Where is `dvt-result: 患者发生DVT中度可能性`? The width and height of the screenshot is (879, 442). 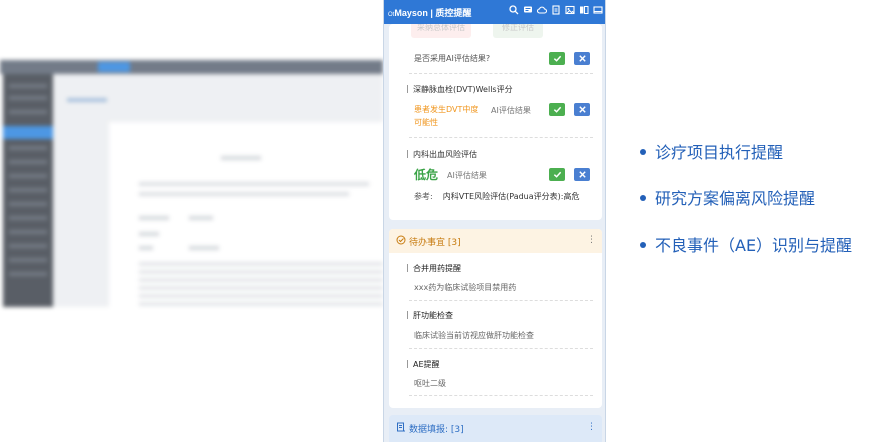
dvt-result: 患者发生DVT中度可能性 is located at coordinates (446, 116).